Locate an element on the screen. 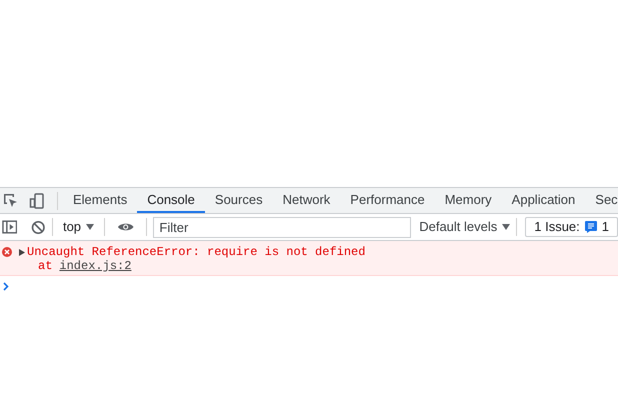  issues-button: 1 Issue: 1 is located at coordinates (571, 227).